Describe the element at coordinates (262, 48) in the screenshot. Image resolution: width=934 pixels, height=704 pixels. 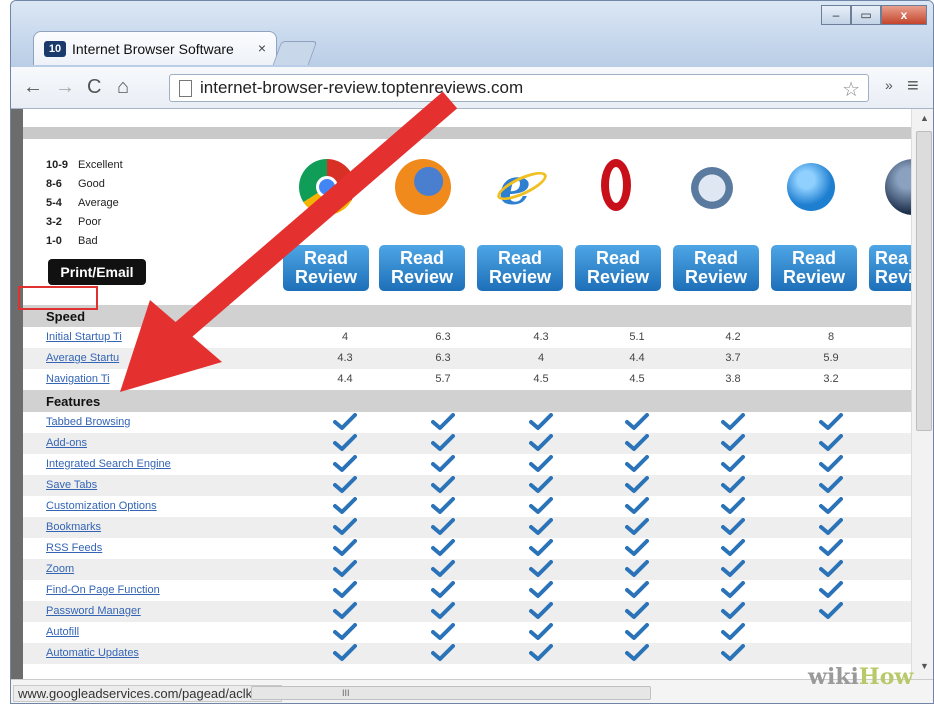
I see `tab-close-icon: ×` at that location.